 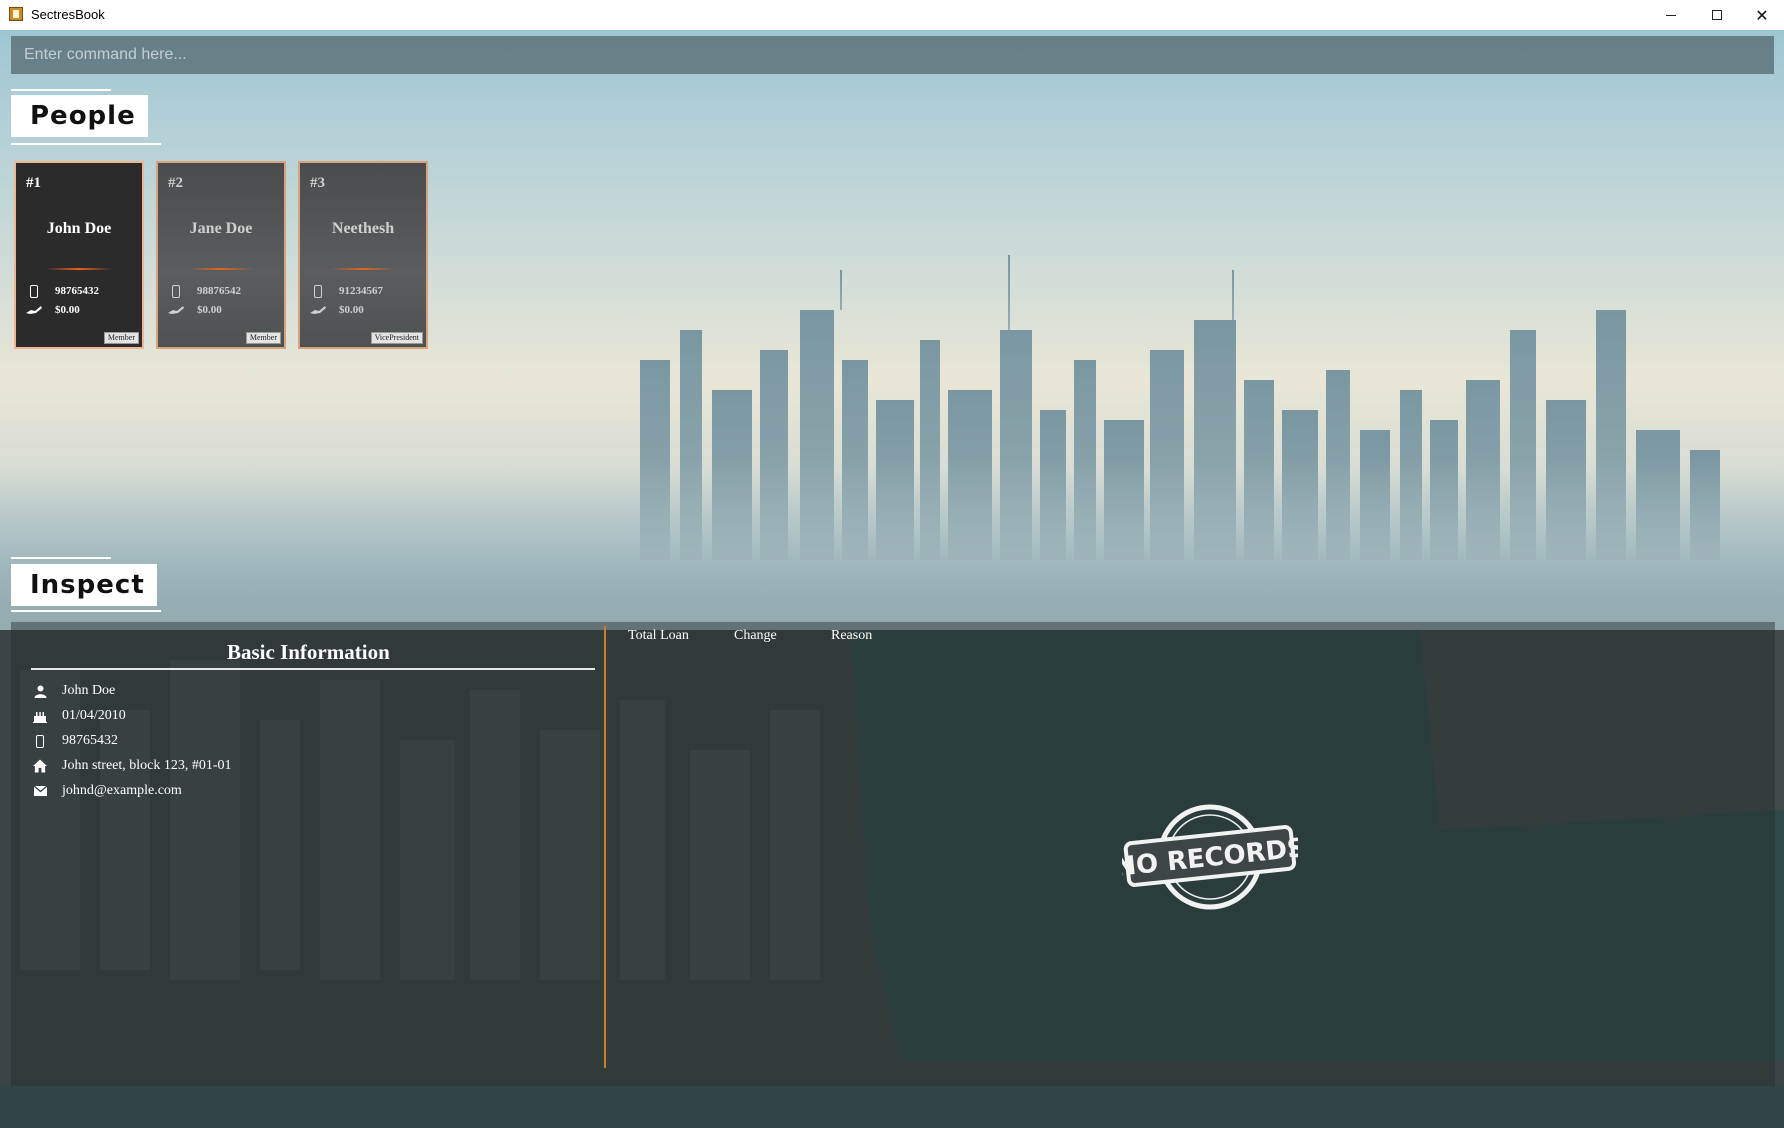 I want to click on inspect-header: Inspect, so click(x=84, y=585).